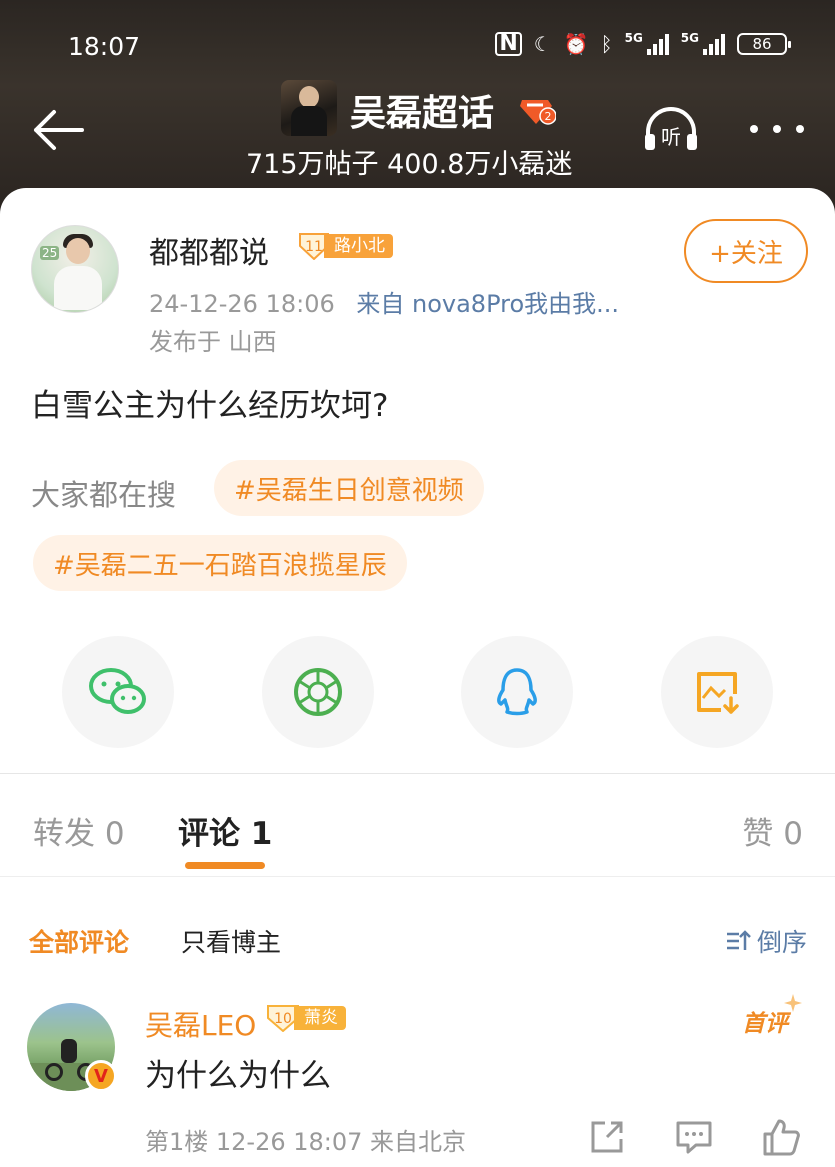 The image size is (835, 1167). Describe the element at coordinates (772, 830) in the screenshot. I see `tab-like: 赞 0` at that location.